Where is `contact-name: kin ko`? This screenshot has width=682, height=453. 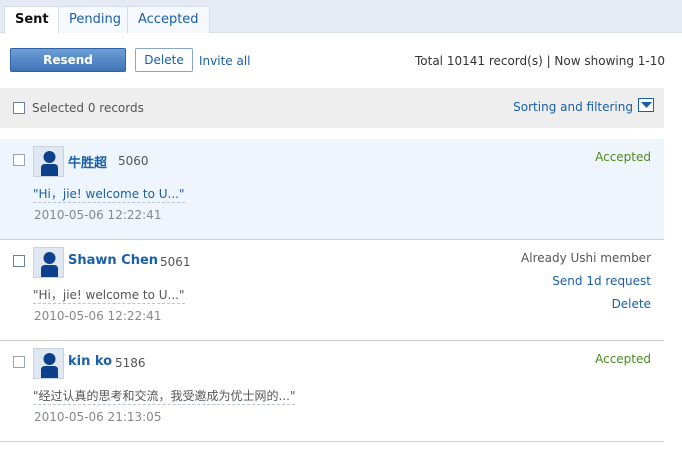
contact-name: kin ko is located at coordinates (90, 361).